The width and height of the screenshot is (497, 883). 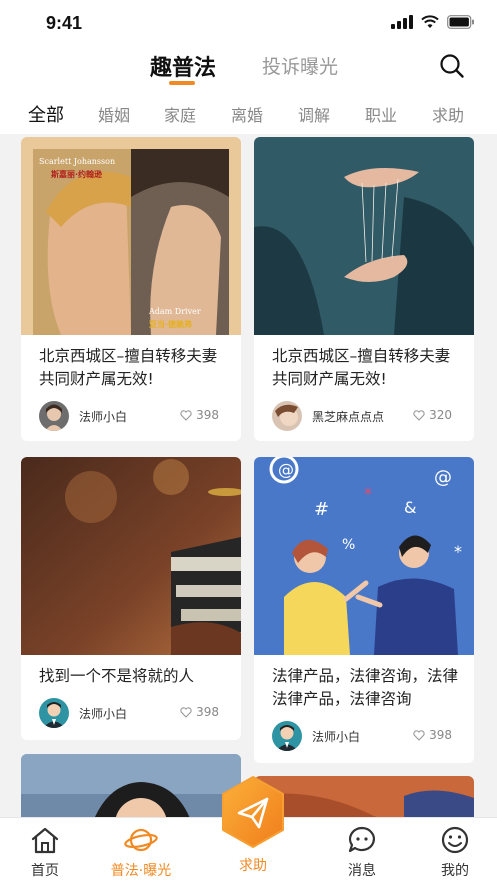 I want to click on poster-name-top-en: Scarlett Johansson, so click(x=77, y=161).